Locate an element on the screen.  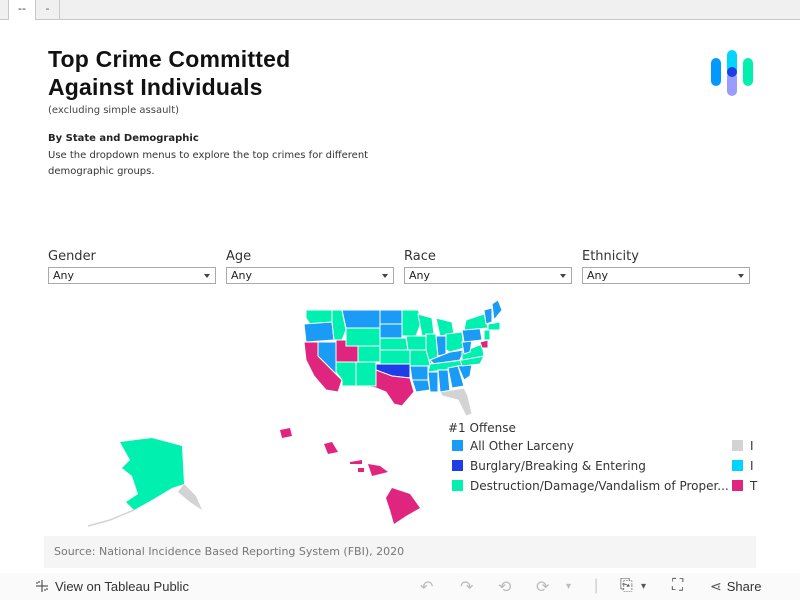
state-mt is located at coordinates (361, 319).